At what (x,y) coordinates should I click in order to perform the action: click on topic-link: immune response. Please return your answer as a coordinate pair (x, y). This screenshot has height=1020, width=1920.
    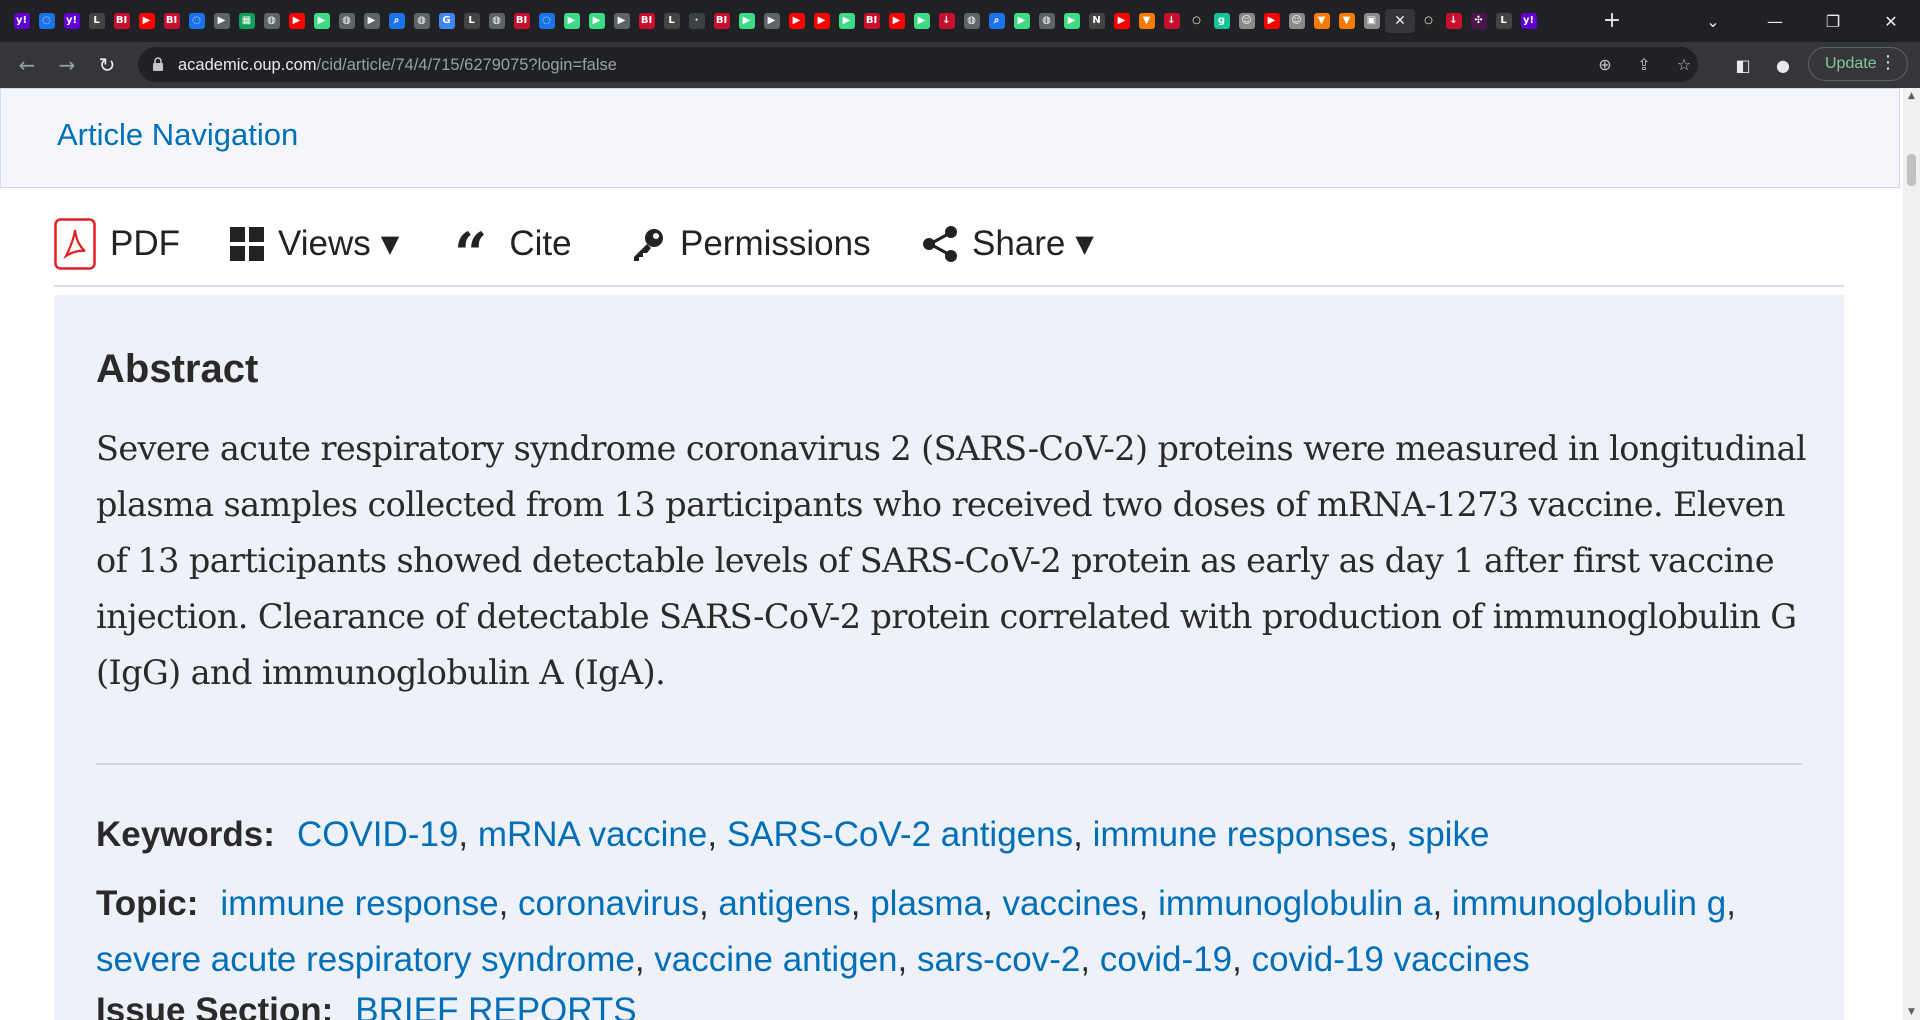
    Looking at the image, I should click on (359, 903).